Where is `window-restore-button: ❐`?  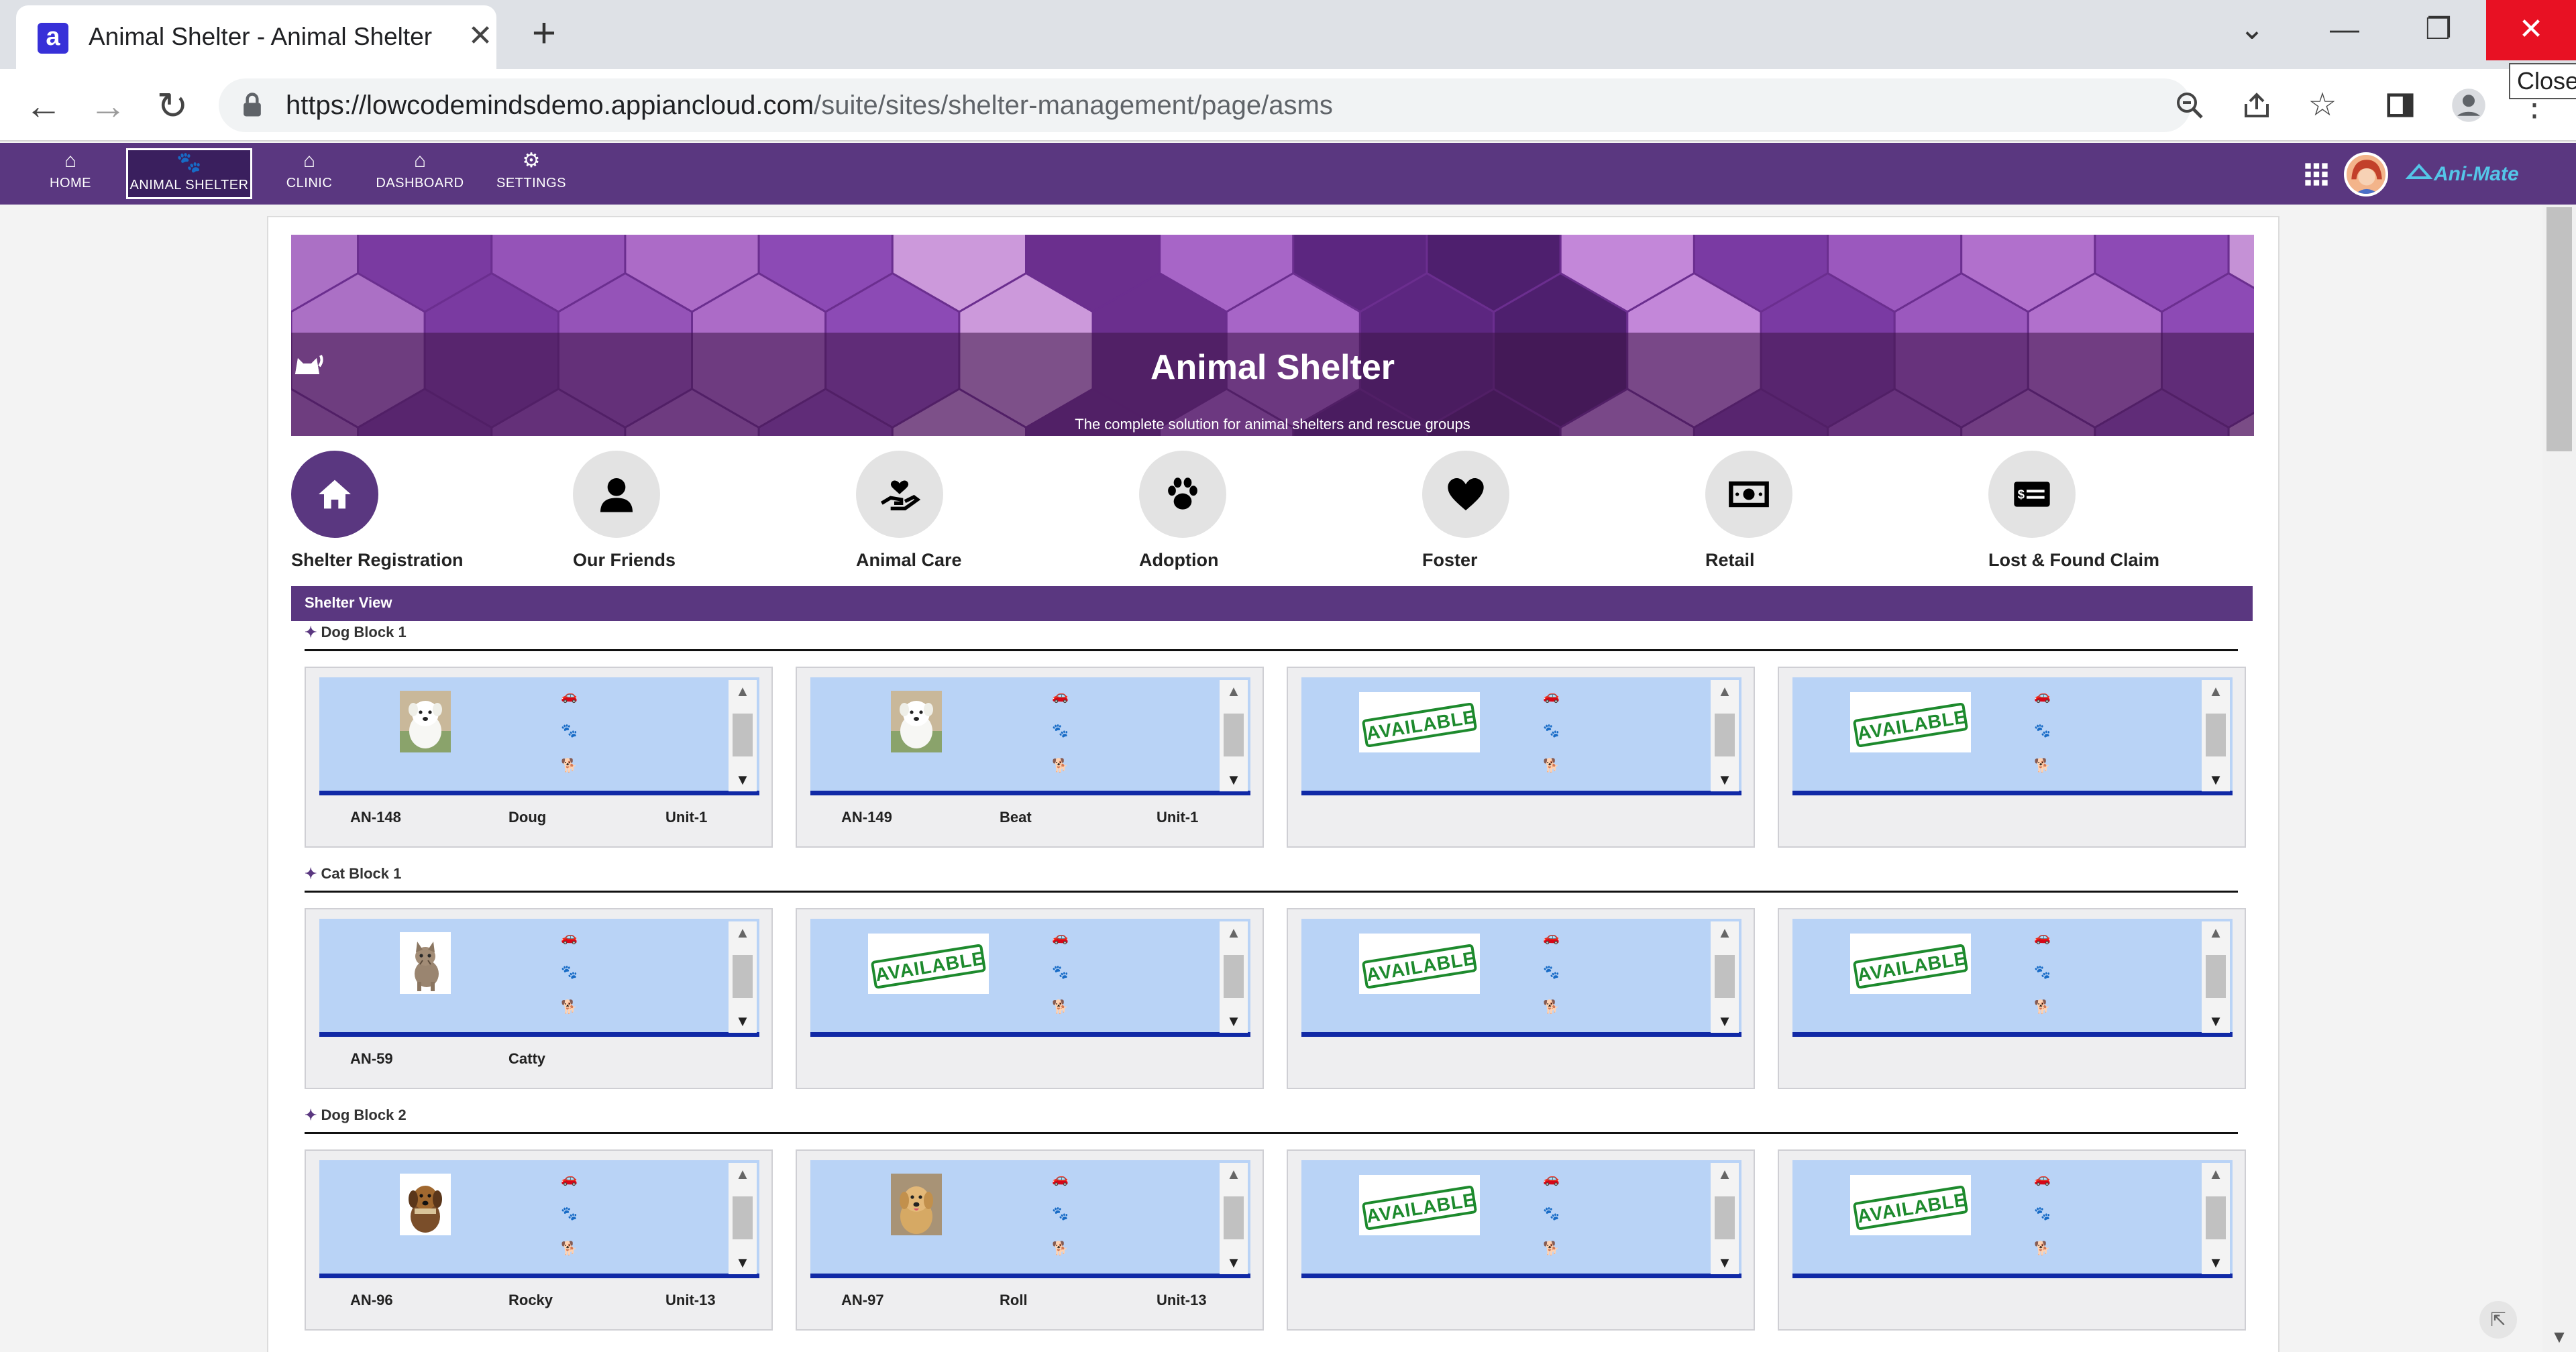 window-restore-button: ❐ is located at coordinates (2438, 30).